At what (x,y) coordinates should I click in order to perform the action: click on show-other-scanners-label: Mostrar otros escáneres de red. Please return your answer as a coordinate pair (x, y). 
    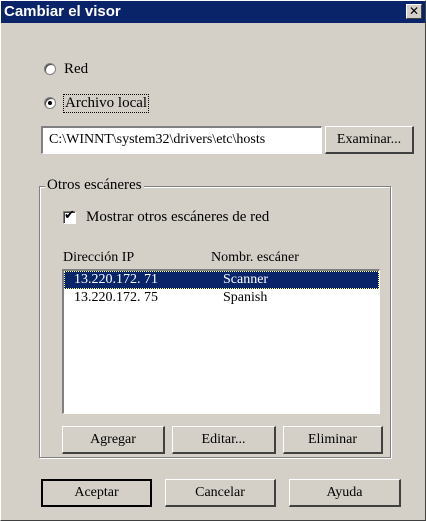
    Looking at the image, I should click on (178, 217).